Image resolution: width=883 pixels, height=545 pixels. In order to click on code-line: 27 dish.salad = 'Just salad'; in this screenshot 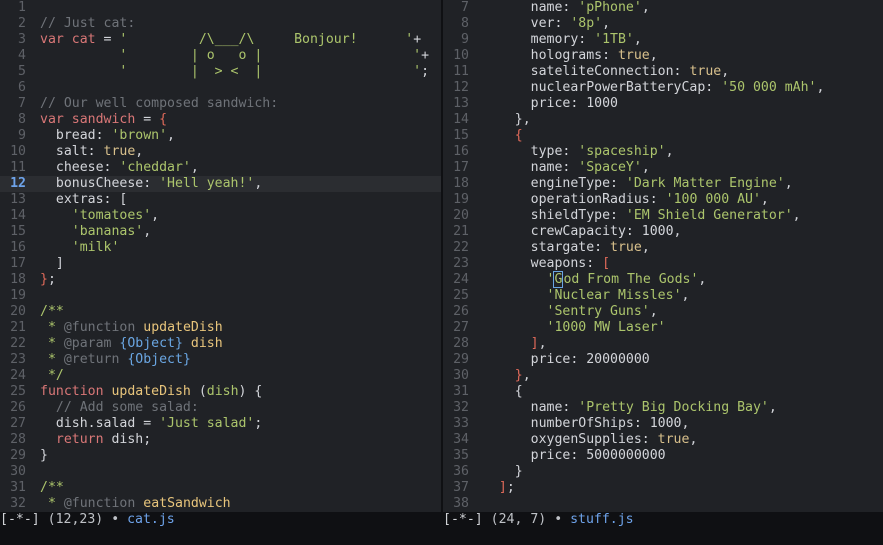, I will do `click(220, 424)`.